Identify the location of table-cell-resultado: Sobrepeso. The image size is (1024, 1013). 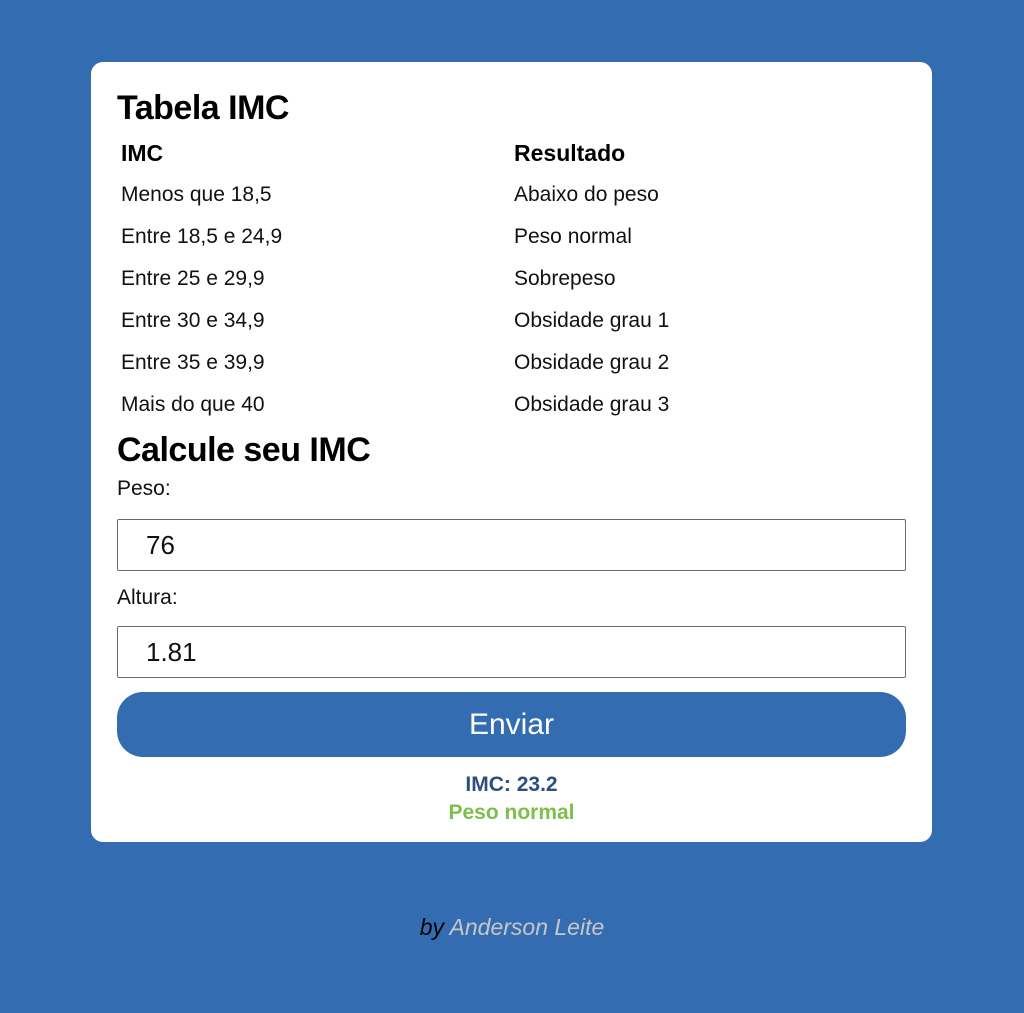
(565, 278).